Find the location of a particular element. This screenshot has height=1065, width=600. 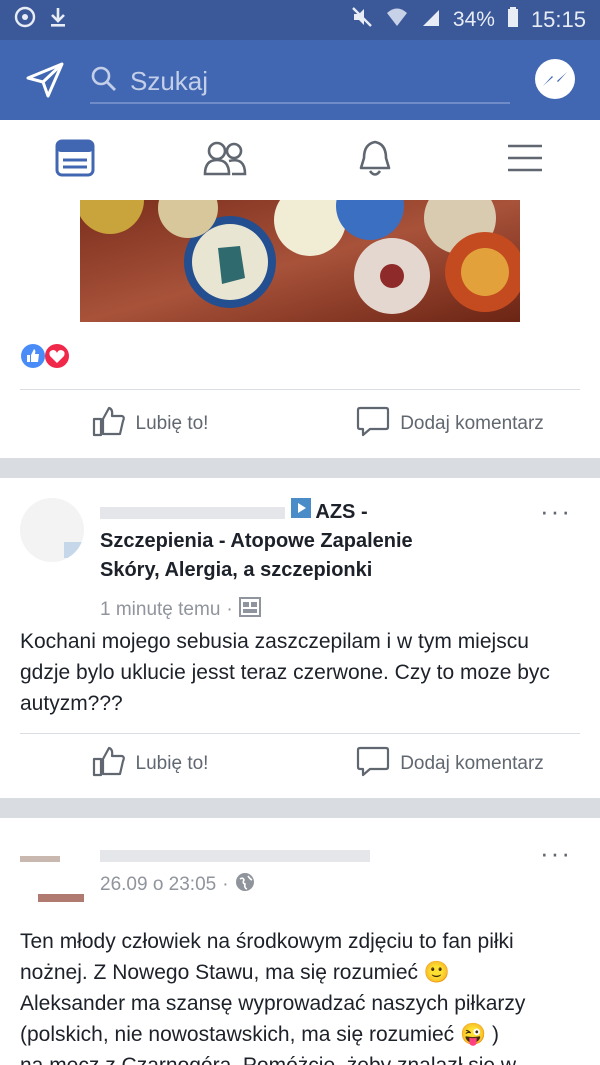

tab-notifications is located at coordinates (375, 160).